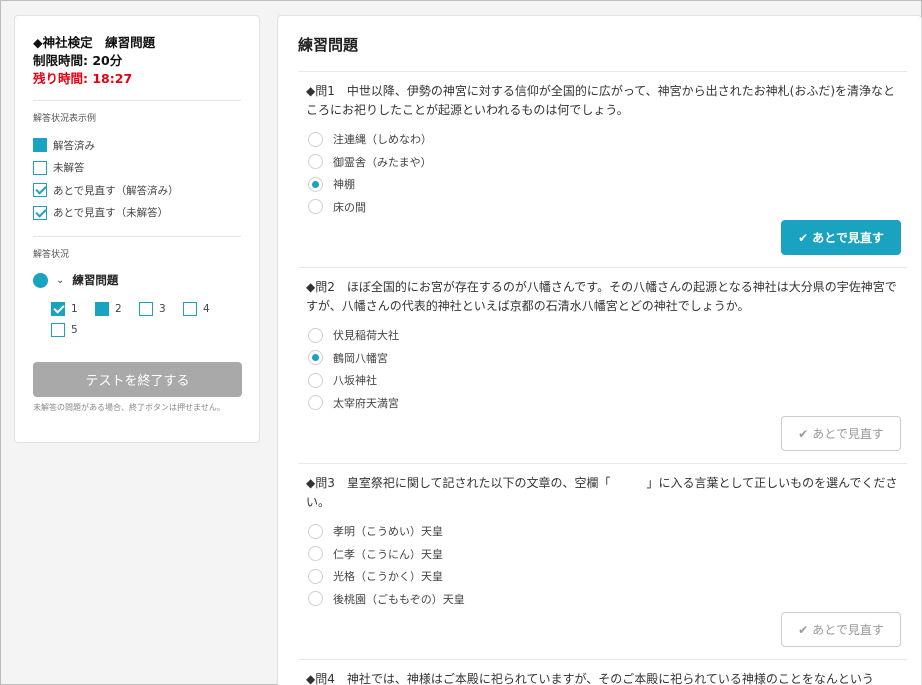 This screenshot has width=922, height=685. I want to click on question-nav-3: 3, so click(161, 308).